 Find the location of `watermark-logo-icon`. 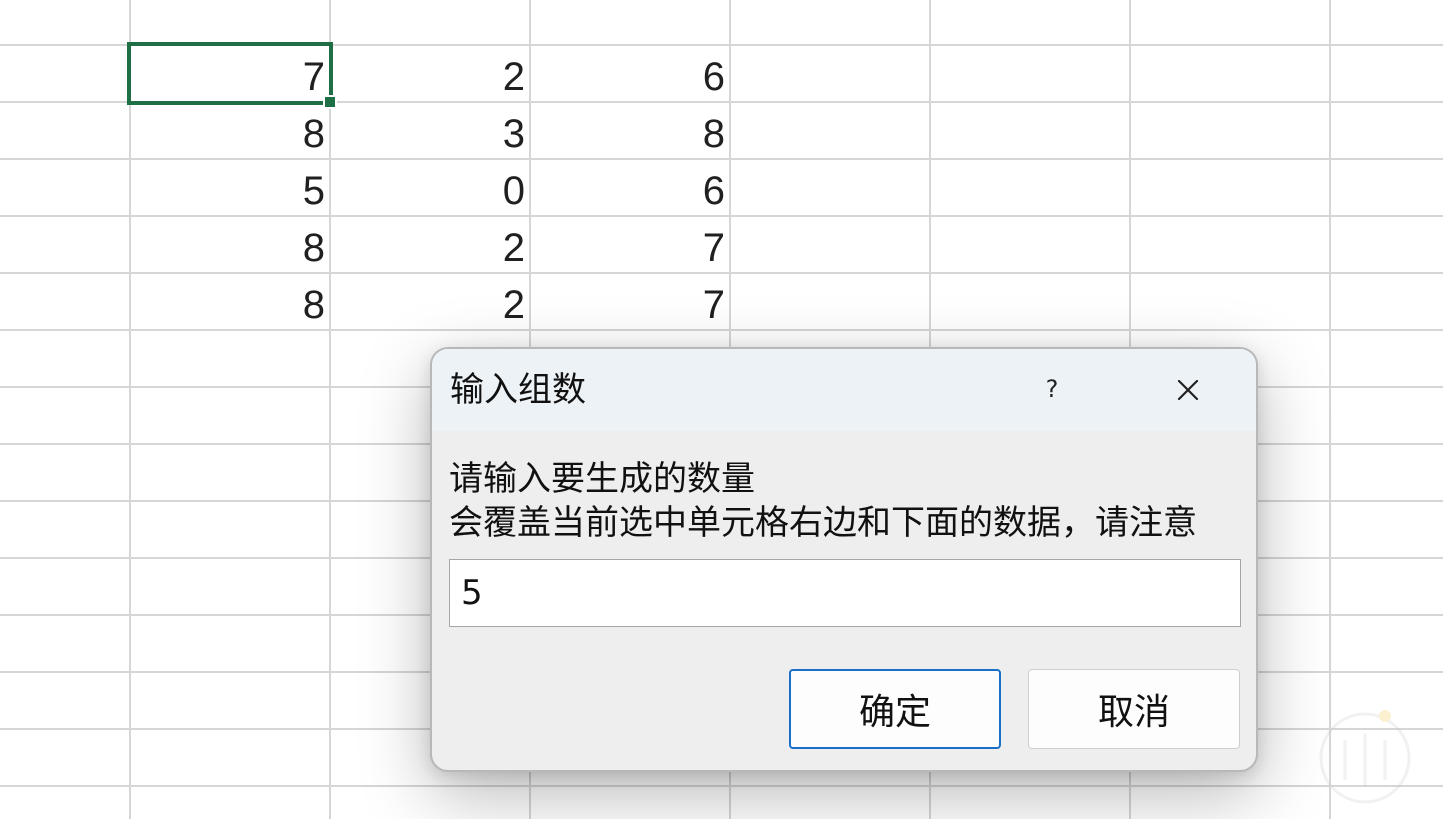

watermark-logo-icon is located at coordinates (1365, 757).